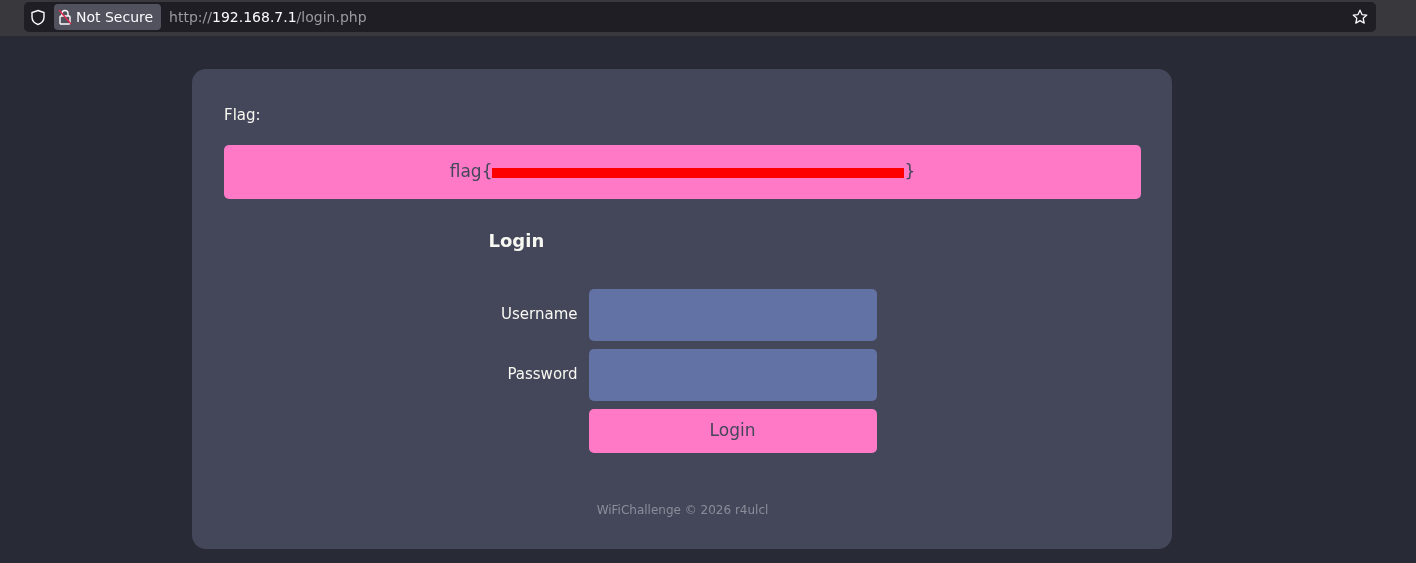 This screenshot has width=1416, height=563. What do you see at coordinates (65, 17) in the screenshot?
I see `lock-icon` at bounding box center [65, 17].